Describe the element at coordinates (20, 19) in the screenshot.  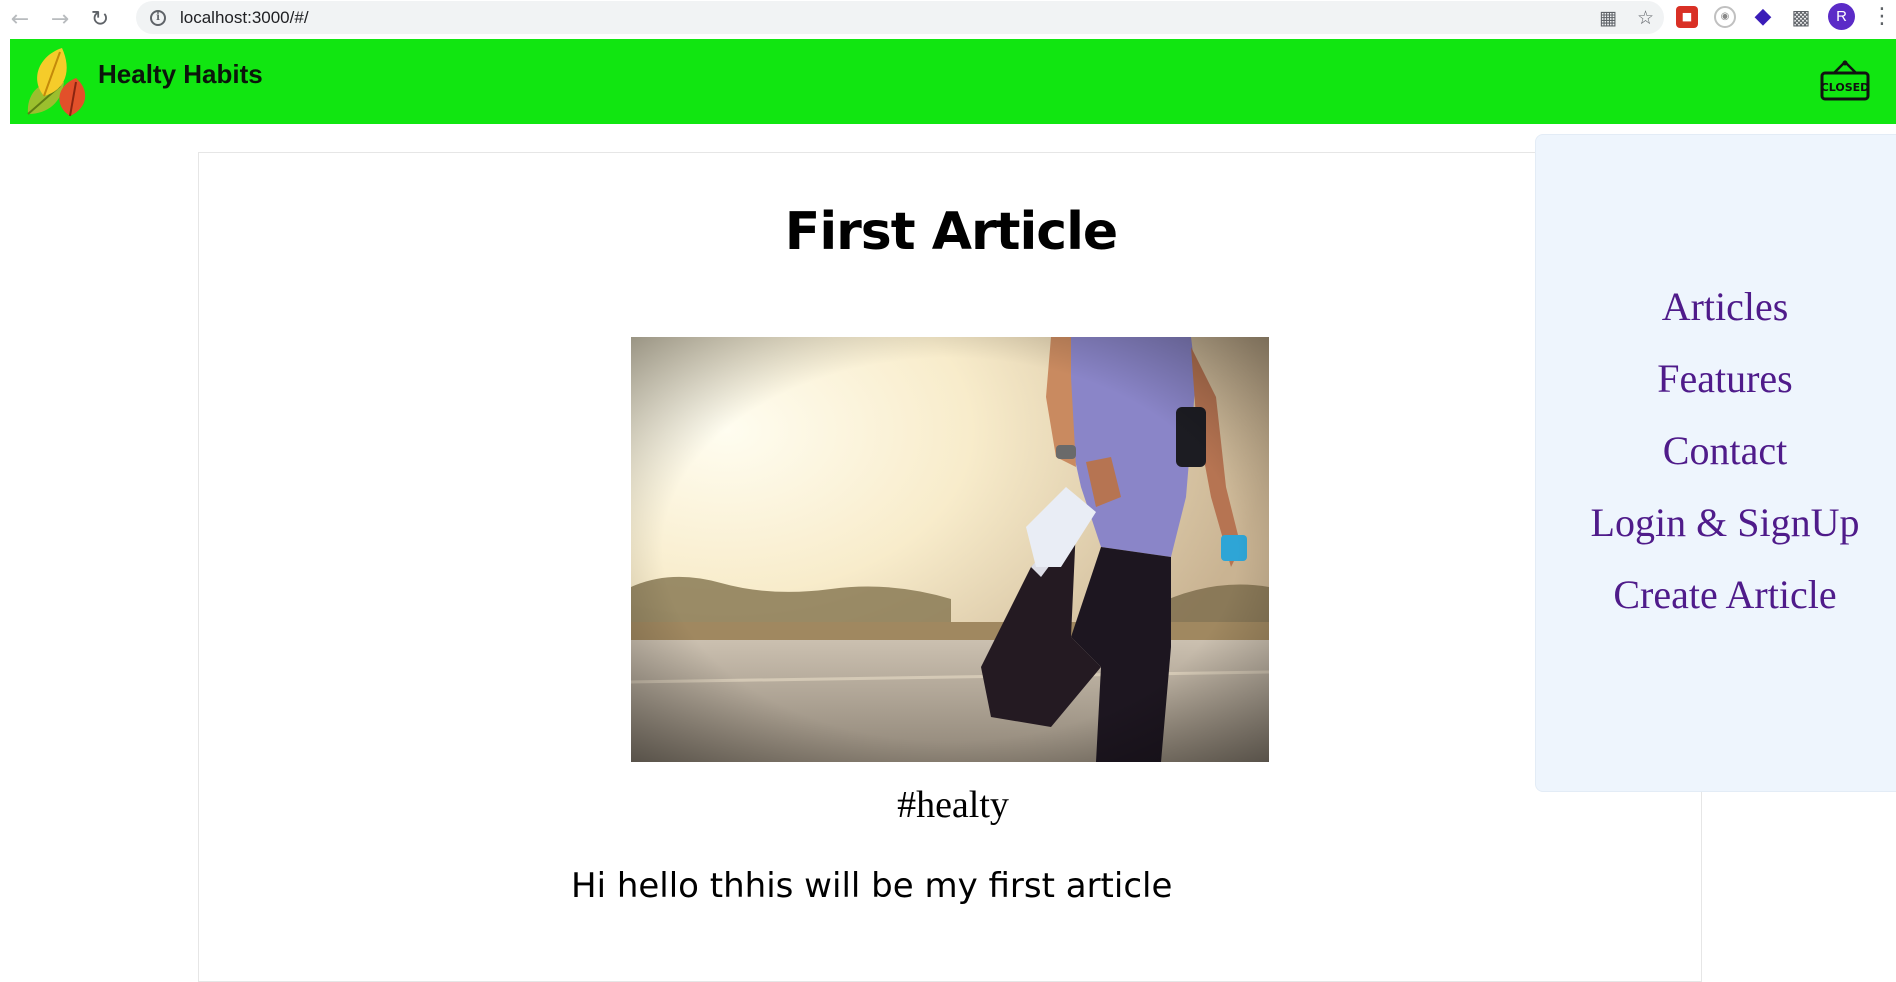
I see `back-arrow-icon: ←` at that location.